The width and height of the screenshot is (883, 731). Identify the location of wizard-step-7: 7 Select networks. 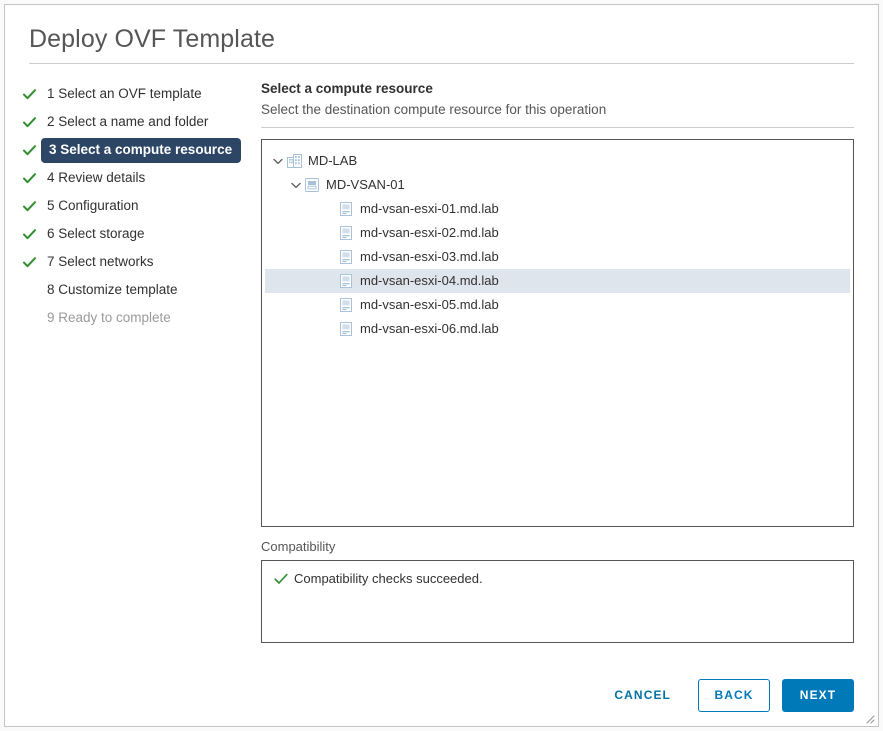
(137, 262).